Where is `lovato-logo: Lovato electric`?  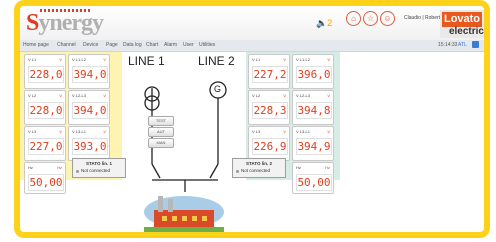
lovato-logo: Lovato electric is located at coordinates (462, 24).